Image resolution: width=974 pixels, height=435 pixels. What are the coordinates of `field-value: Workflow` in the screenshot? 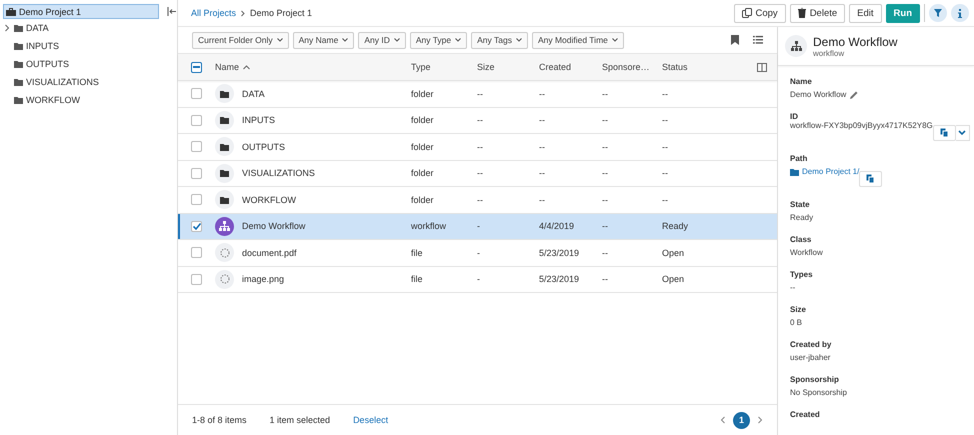 It's located at (807, 252).